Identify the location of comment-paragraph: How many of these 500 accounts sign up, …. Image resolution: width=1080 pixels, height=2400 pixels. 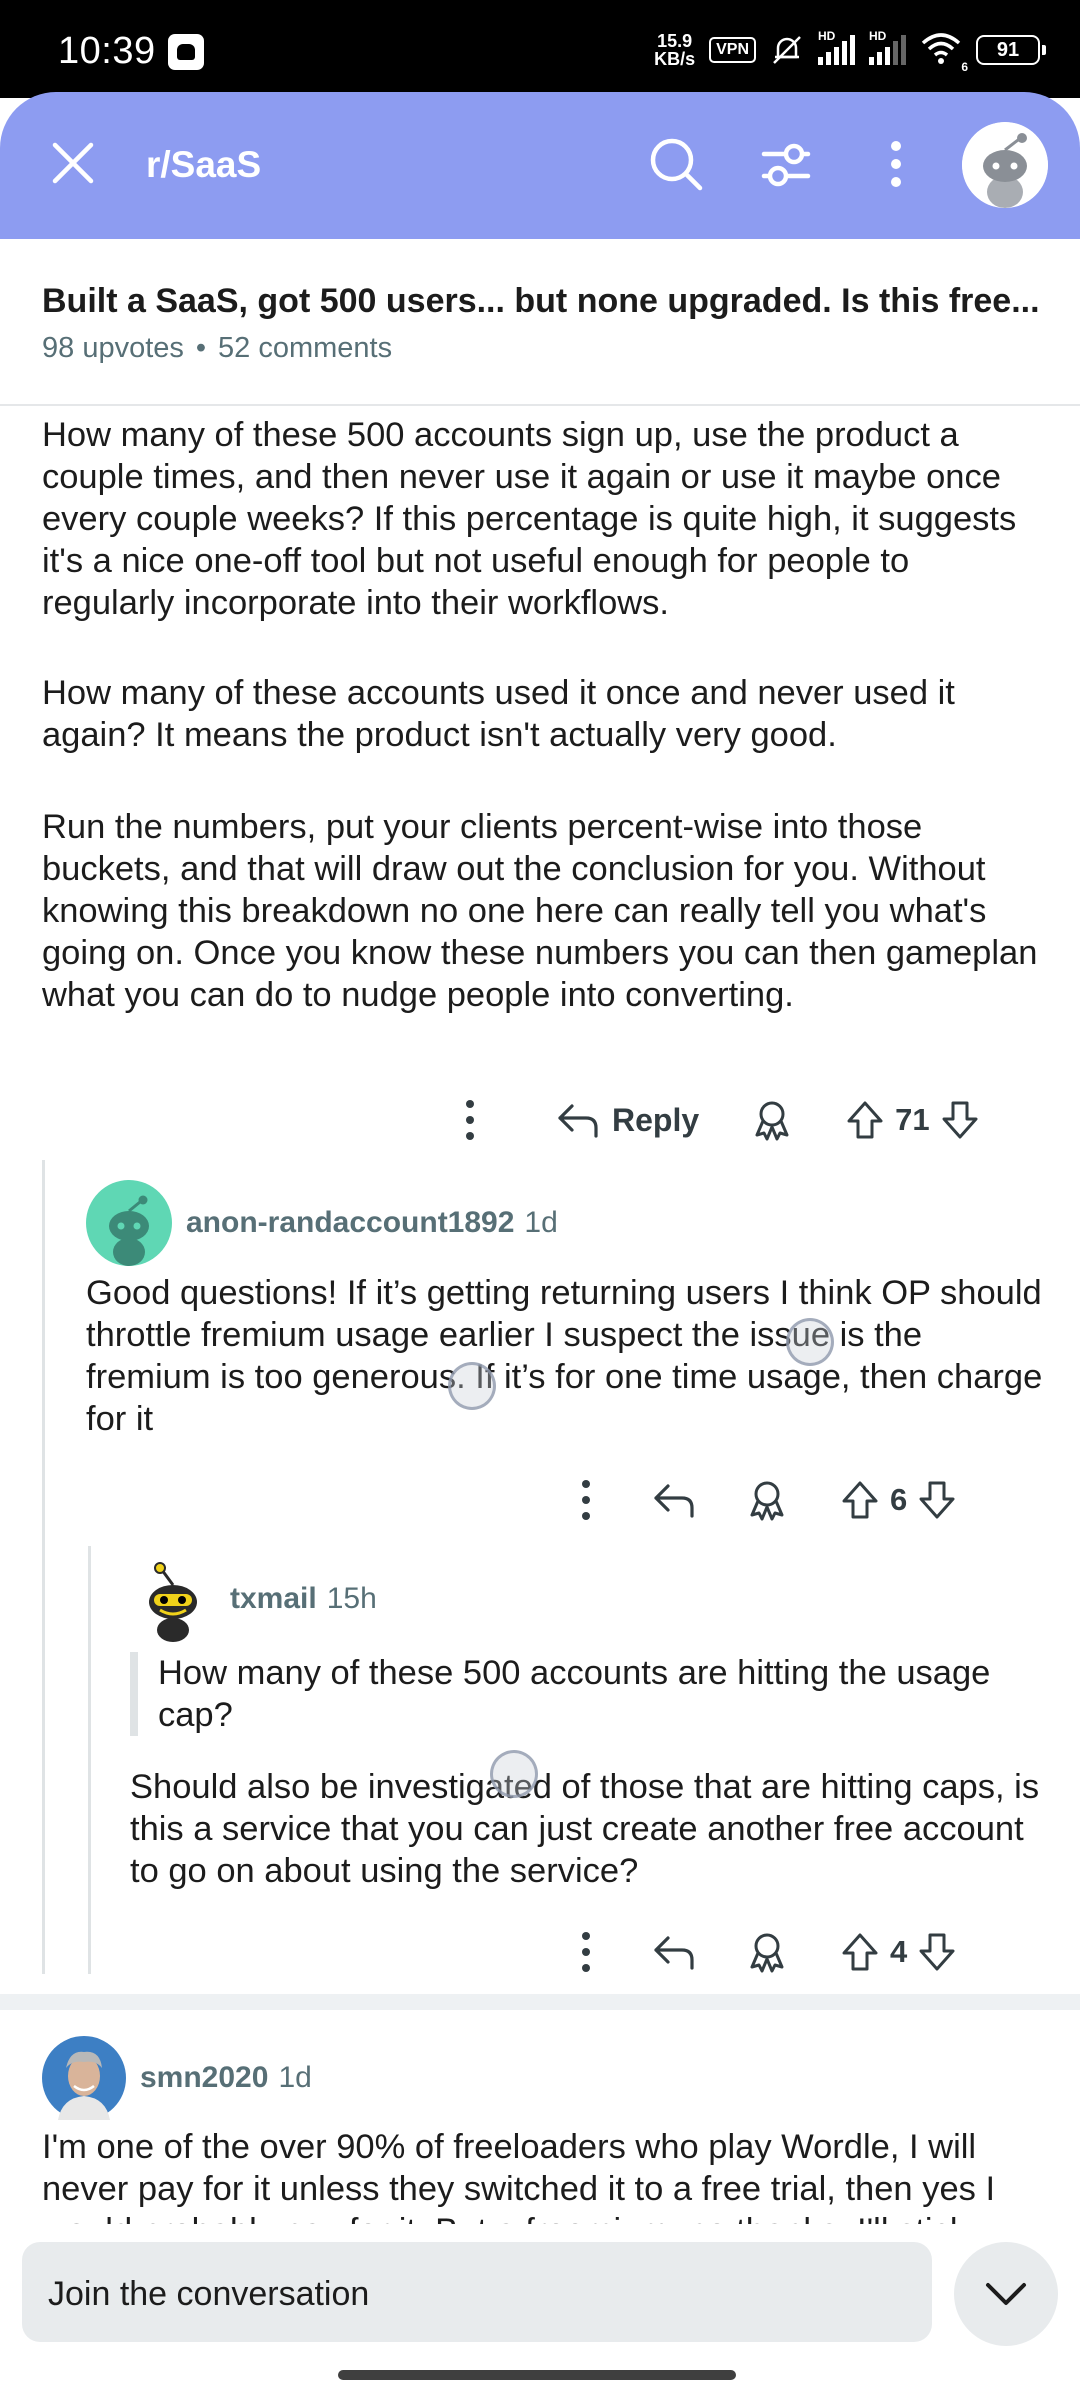
(529, 519).